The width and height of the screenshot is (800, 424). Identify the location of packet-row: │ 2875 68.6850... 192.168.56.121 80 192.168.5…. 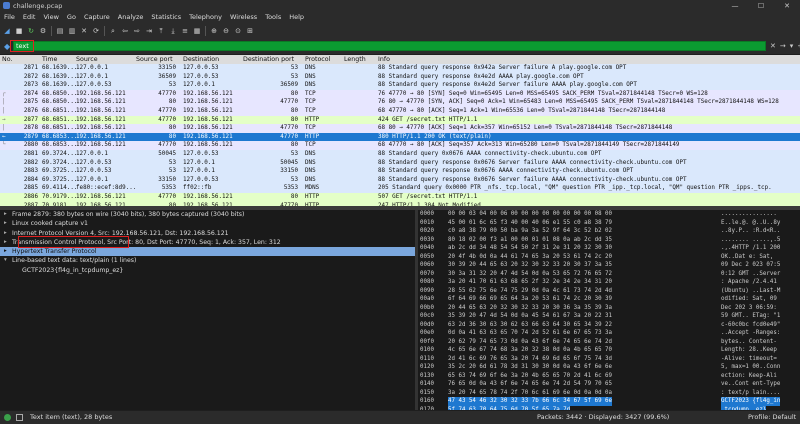
(400, 102).